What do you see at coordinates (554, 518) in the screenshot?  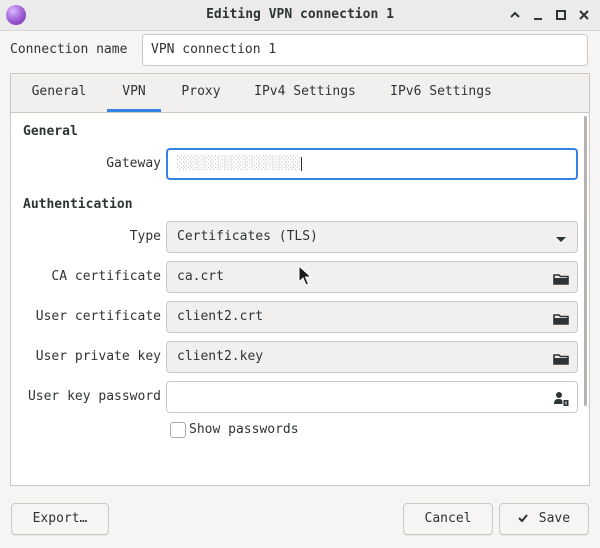 I see `save-label: Save` at bounding box center [554, 518].